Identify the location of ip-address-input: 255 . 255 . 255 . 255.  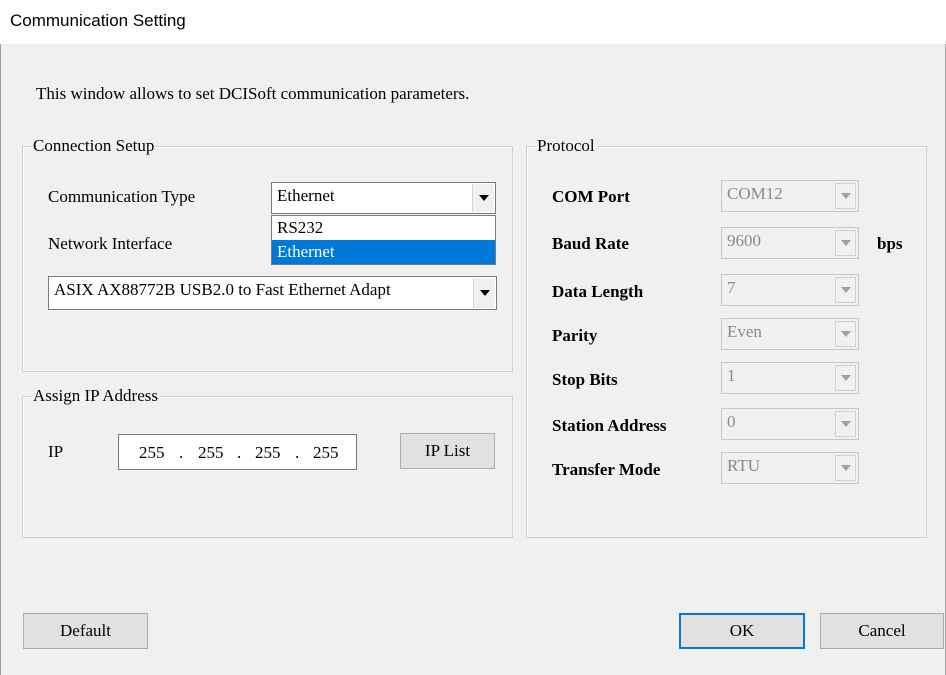
(237, 452).